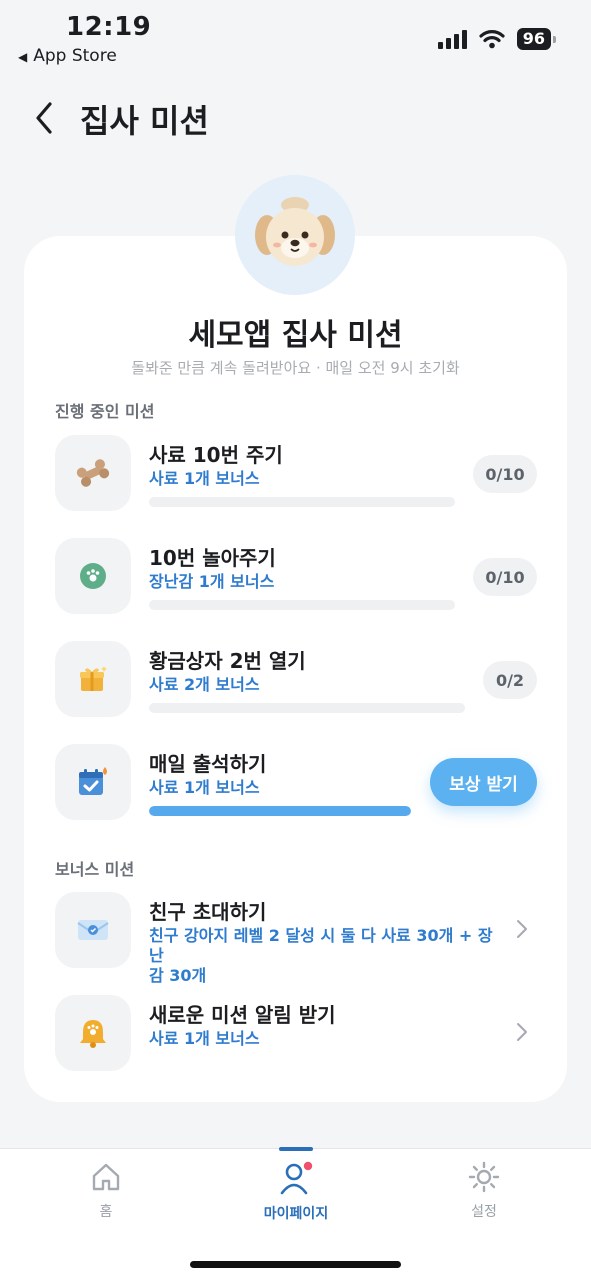 The height and width of the screenshot is (1280, 591). What do you see at coordinates (105, 411) in the screenshot?
I see `section-label-in-progress: 진행 중인 미션` at bounding box center [105, 411].